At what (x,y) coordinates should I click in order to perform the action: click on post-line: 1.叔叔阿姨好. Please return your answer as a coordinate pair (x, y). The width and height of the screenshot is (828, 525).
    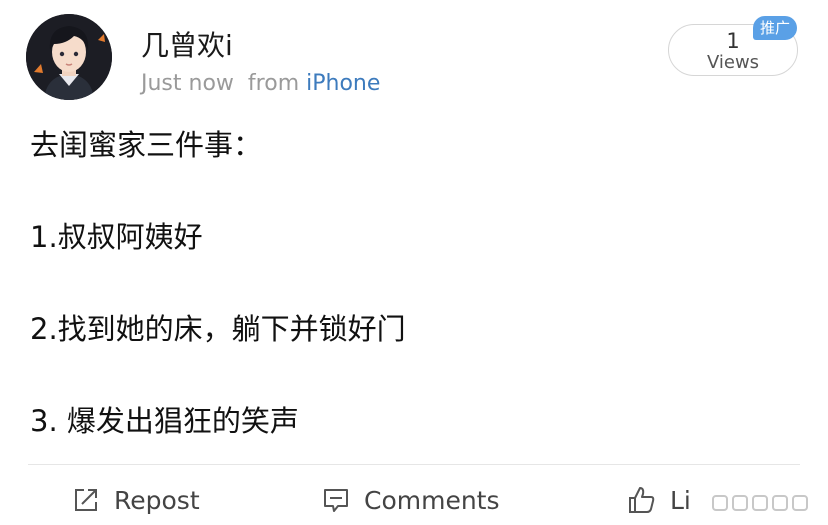
    Looking at the image, I should click on (116, 237).